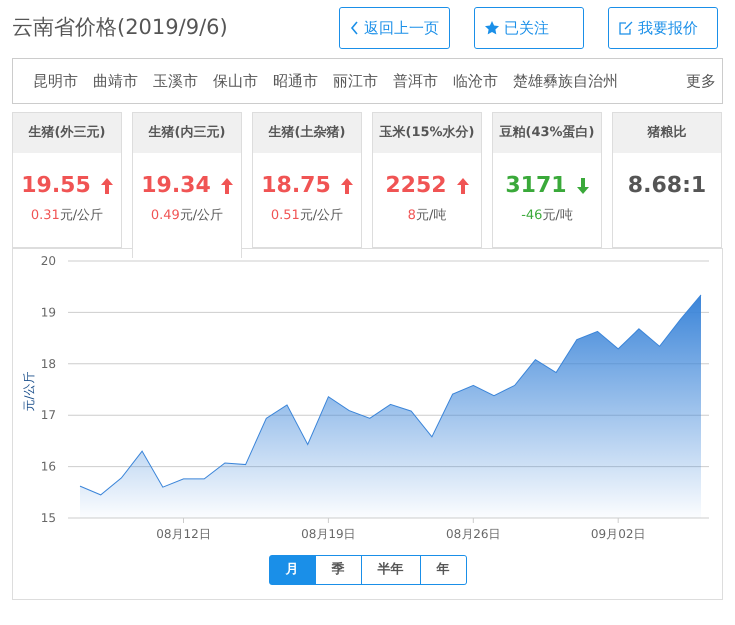 The height and width of the screenshot is (625, 735). Describe the element at coordinates (115, 81) in the screenshot. I see `city-link: 曲靖市` at that location.